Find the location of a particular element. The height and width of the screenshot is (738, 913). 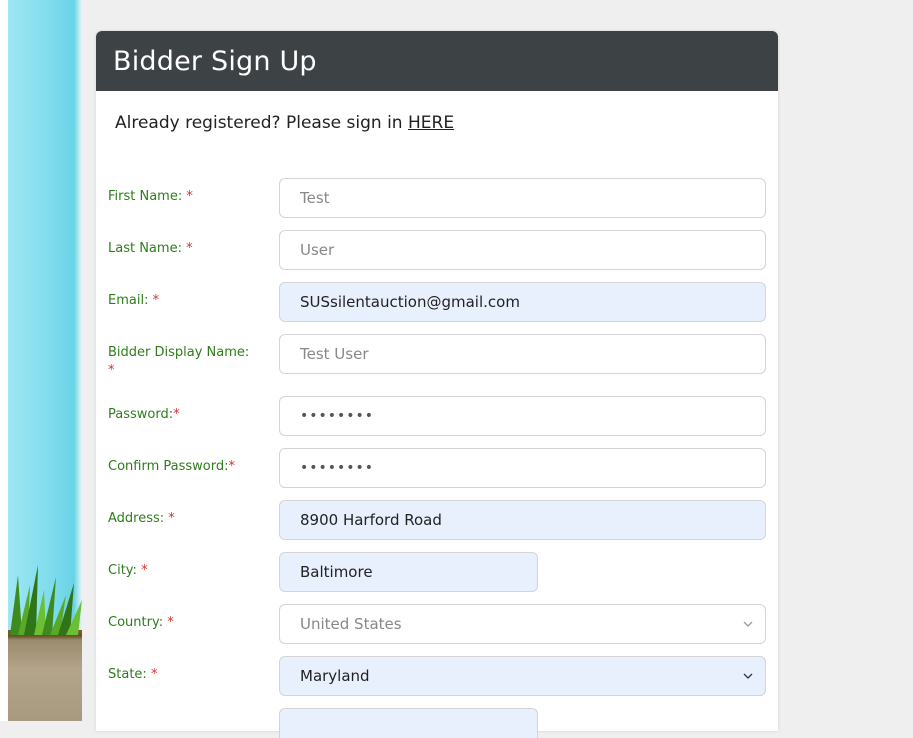

ground-image is located at coordinates (45, 675).